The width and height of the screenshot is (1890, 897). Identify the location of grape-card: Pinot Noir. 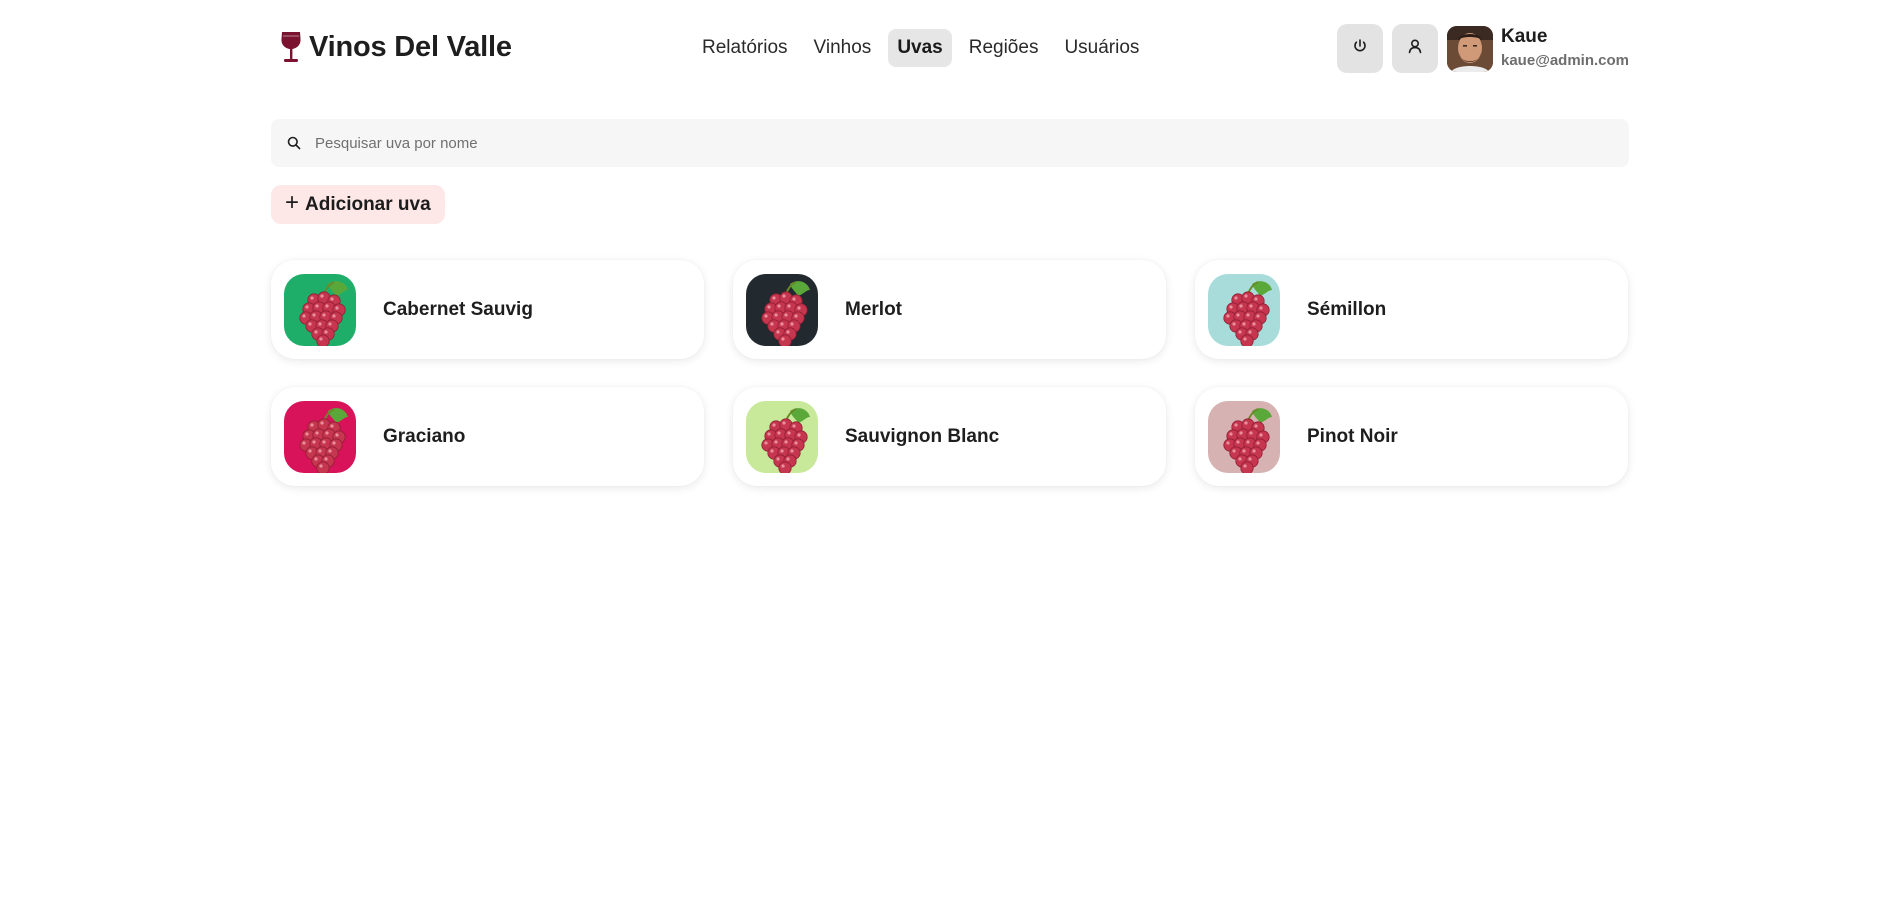
(1411, 436).